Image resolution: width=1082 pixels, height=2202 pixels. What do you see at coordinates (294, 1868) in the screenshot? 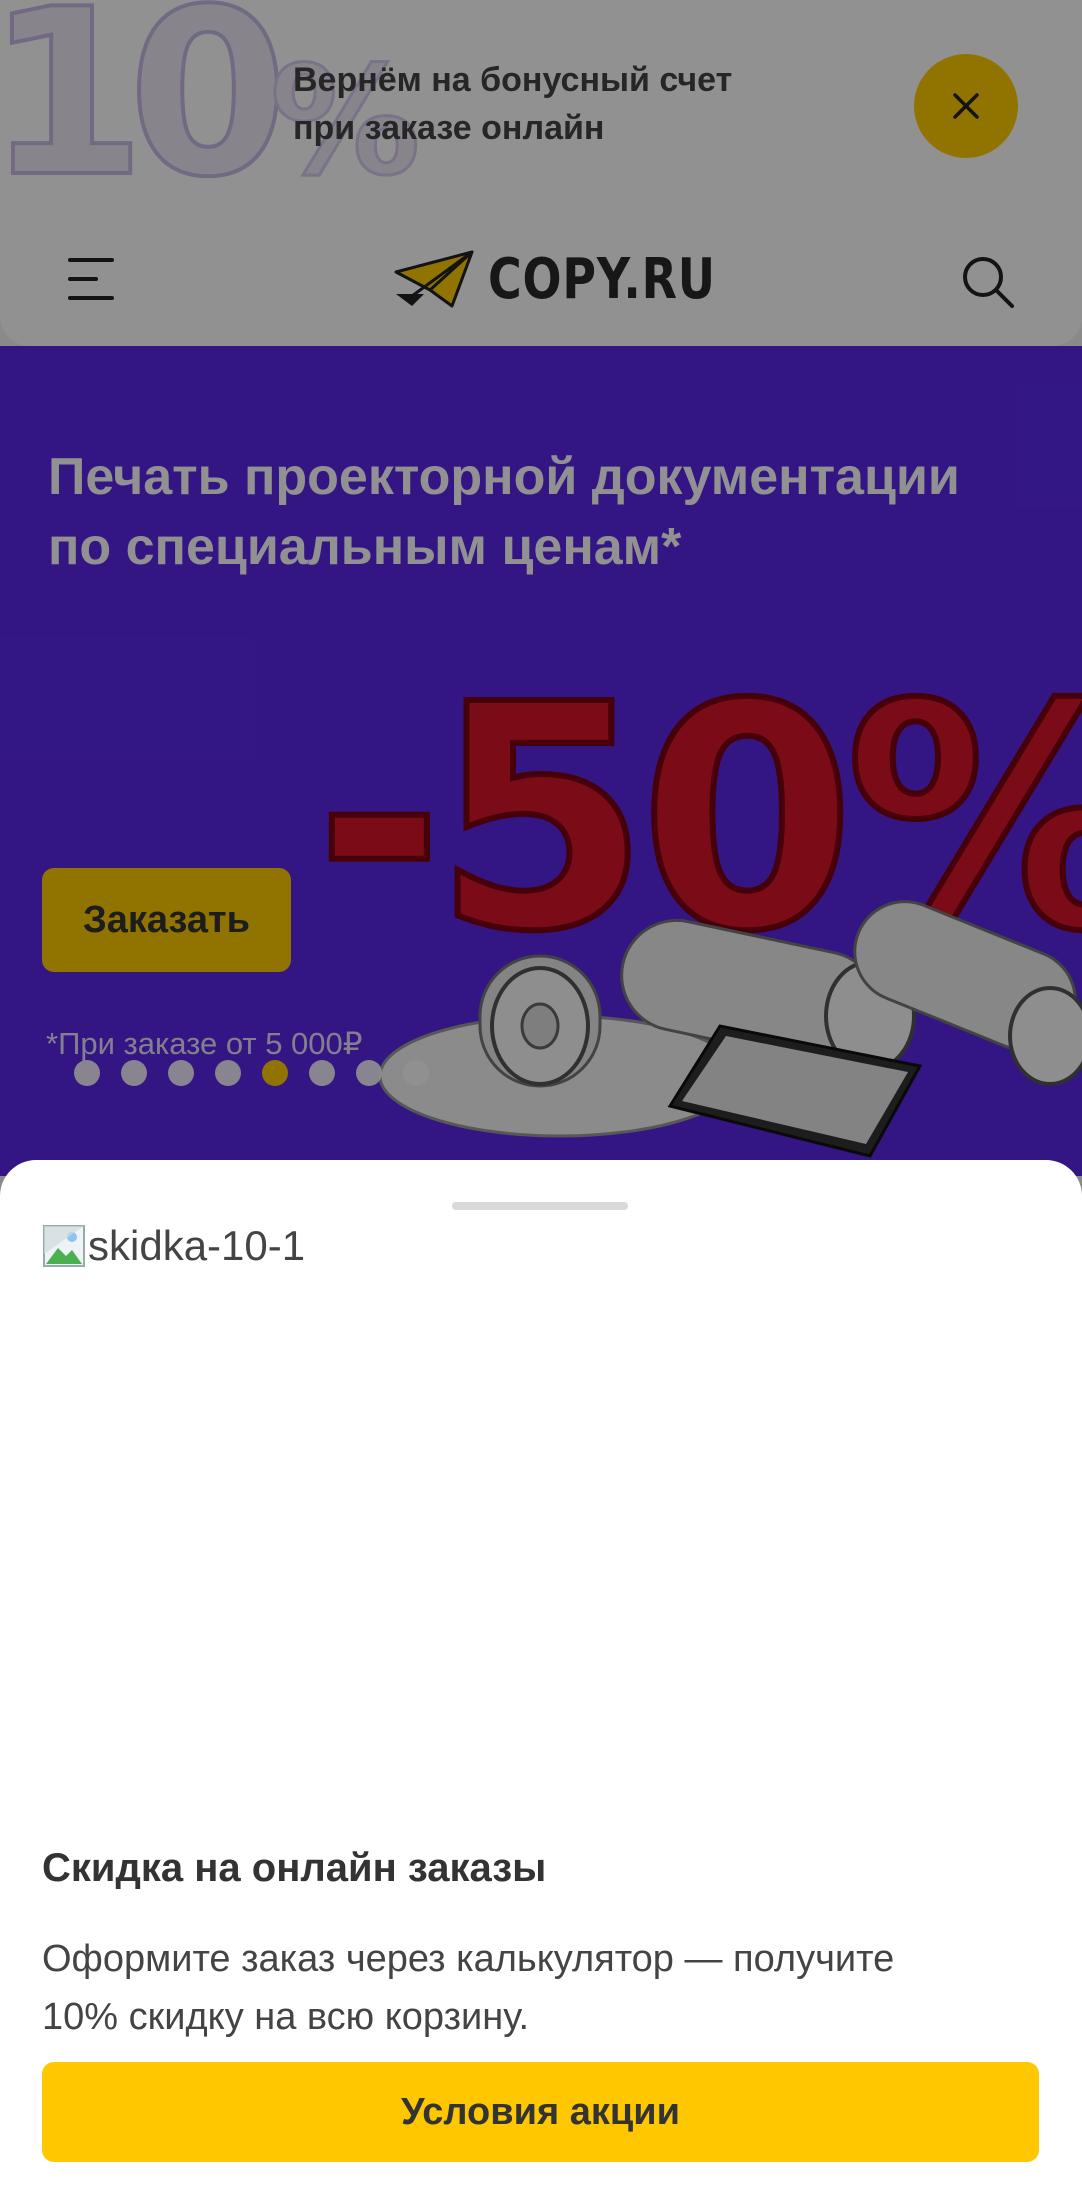
I see `sheet-title: Скидка на онлайн заказы` at bounding box center [294, 1868].